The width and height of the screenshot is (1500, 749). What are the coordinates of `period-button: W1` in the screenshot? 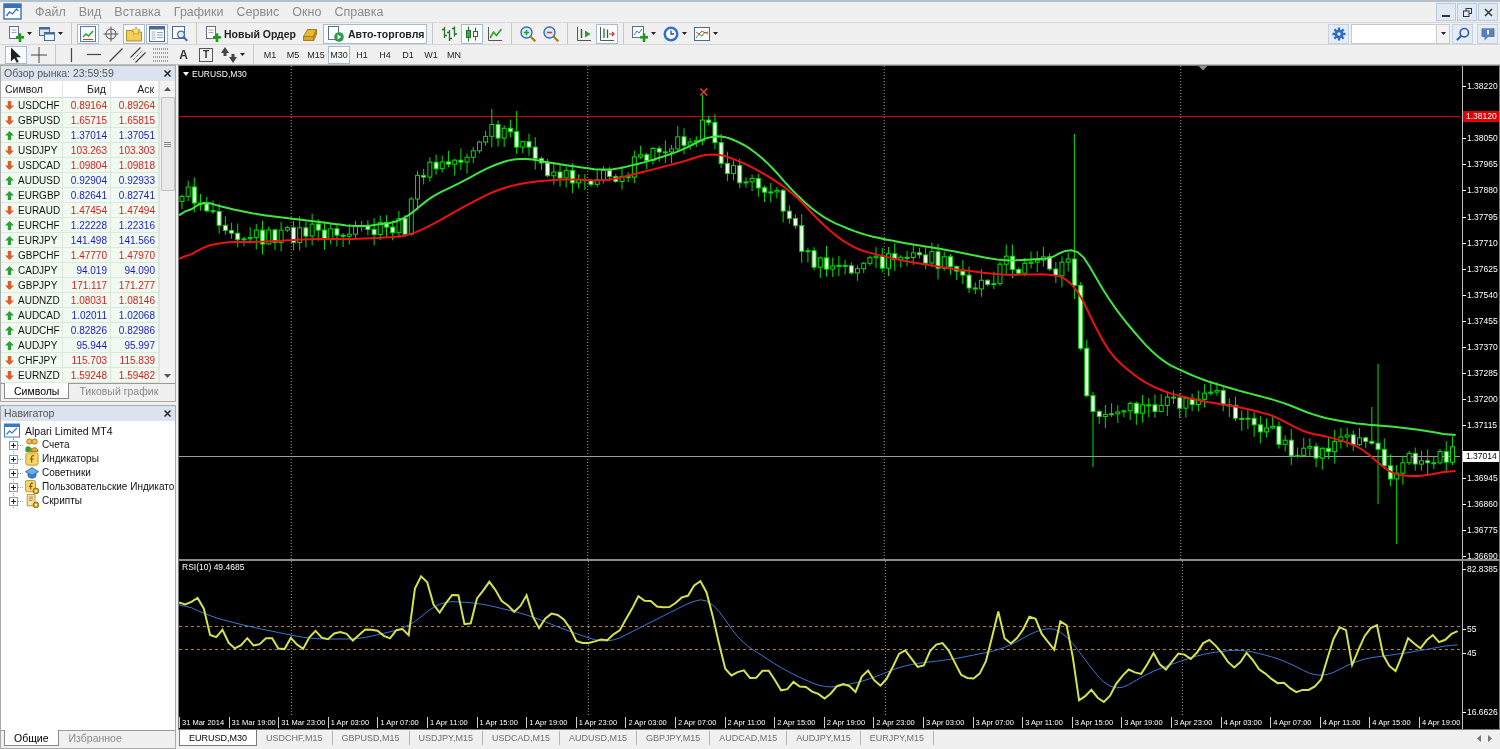 It's located at (431, 54).